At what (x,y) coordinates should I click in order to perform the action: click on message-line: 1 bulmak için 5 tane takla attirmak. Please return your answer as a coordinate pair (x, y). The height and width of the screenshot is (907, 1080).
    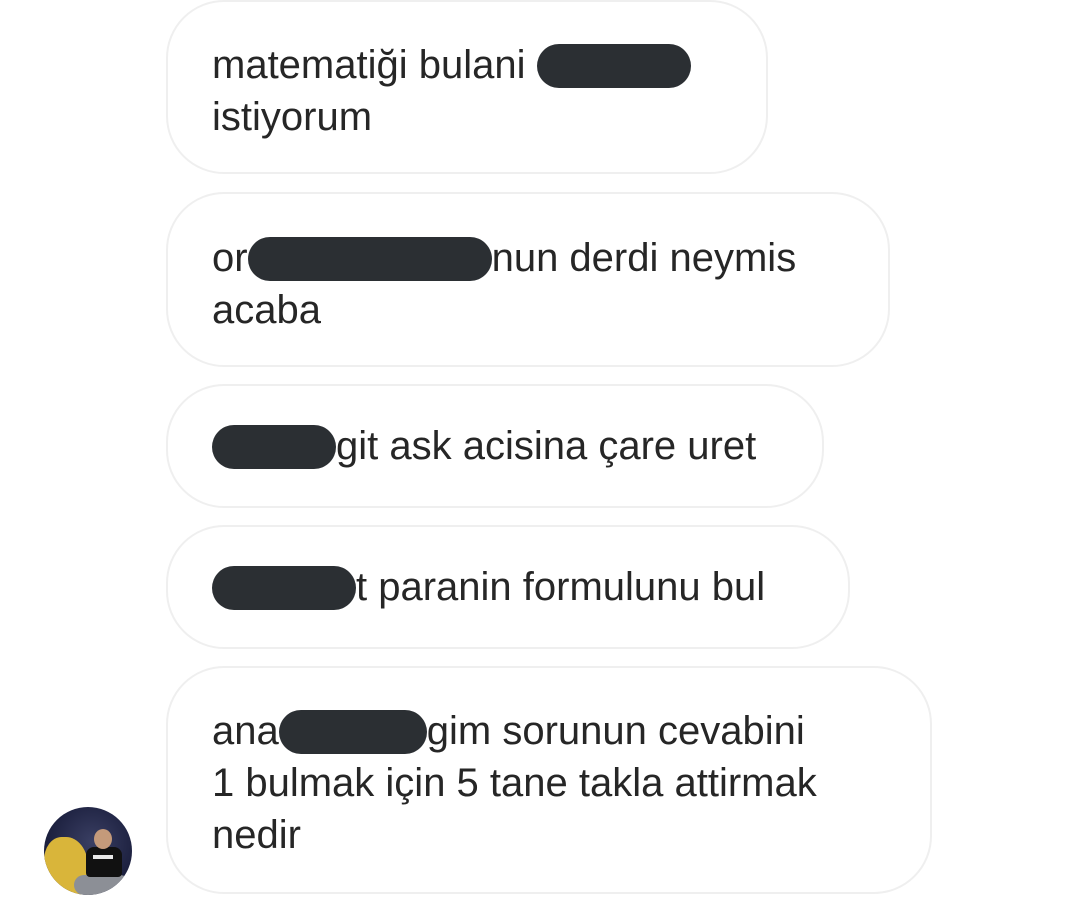
    Looking at the image, I should click on (514, 783).